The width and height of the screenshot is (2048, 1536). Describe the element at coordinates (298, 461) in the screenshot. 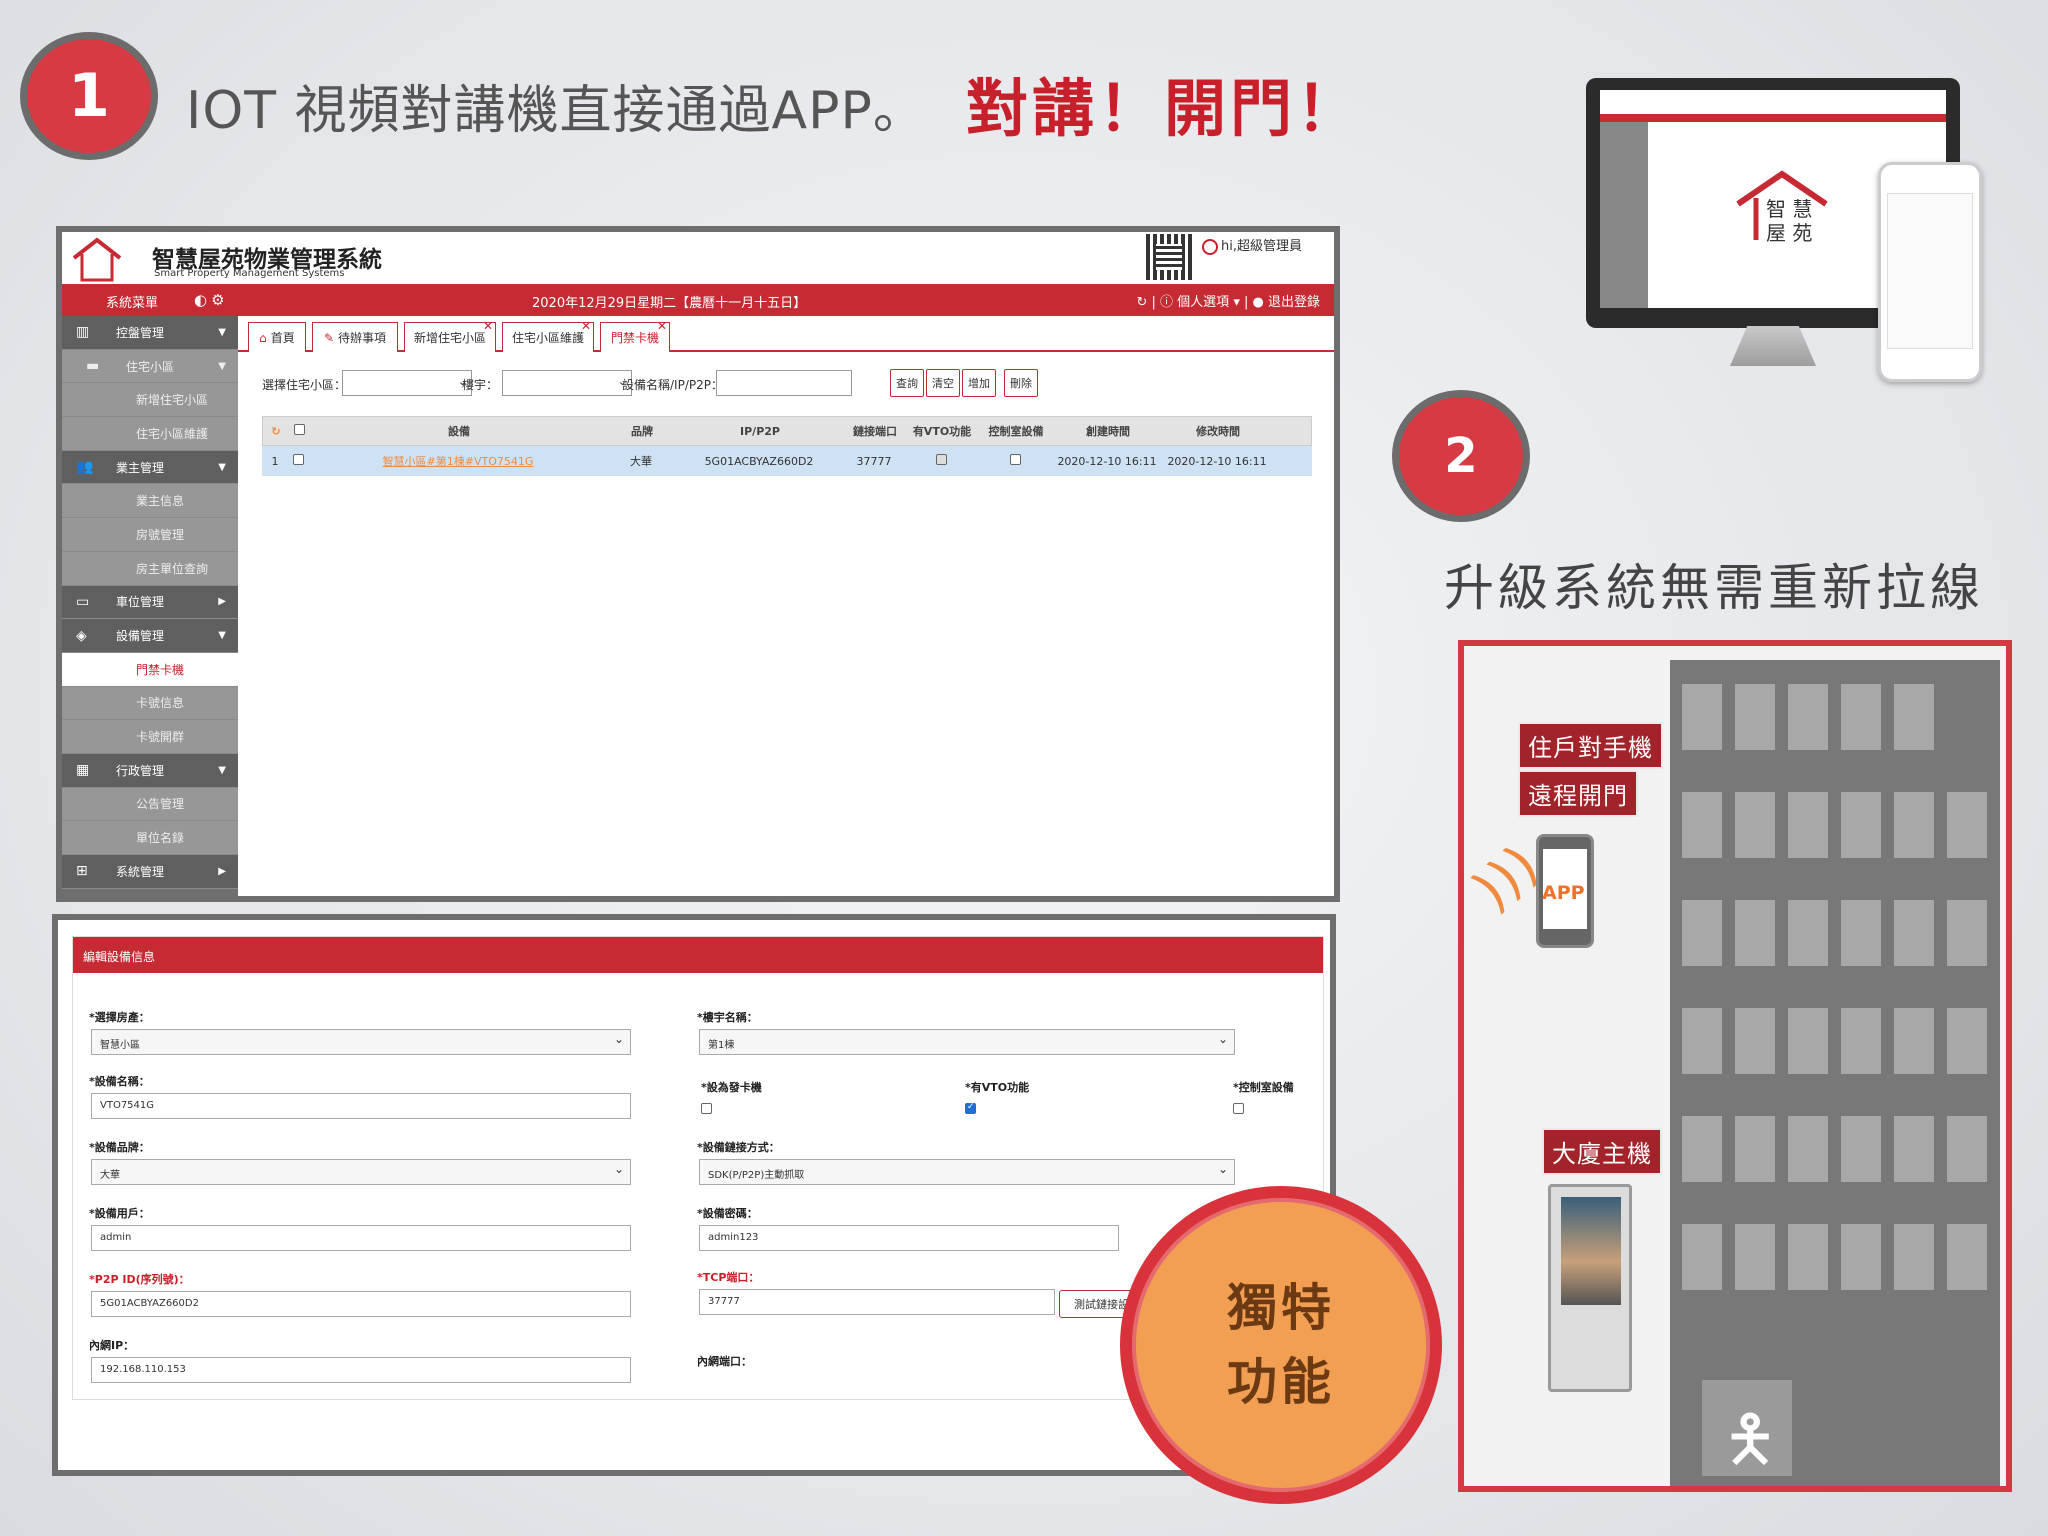

I see `row-checkbox` at that location.